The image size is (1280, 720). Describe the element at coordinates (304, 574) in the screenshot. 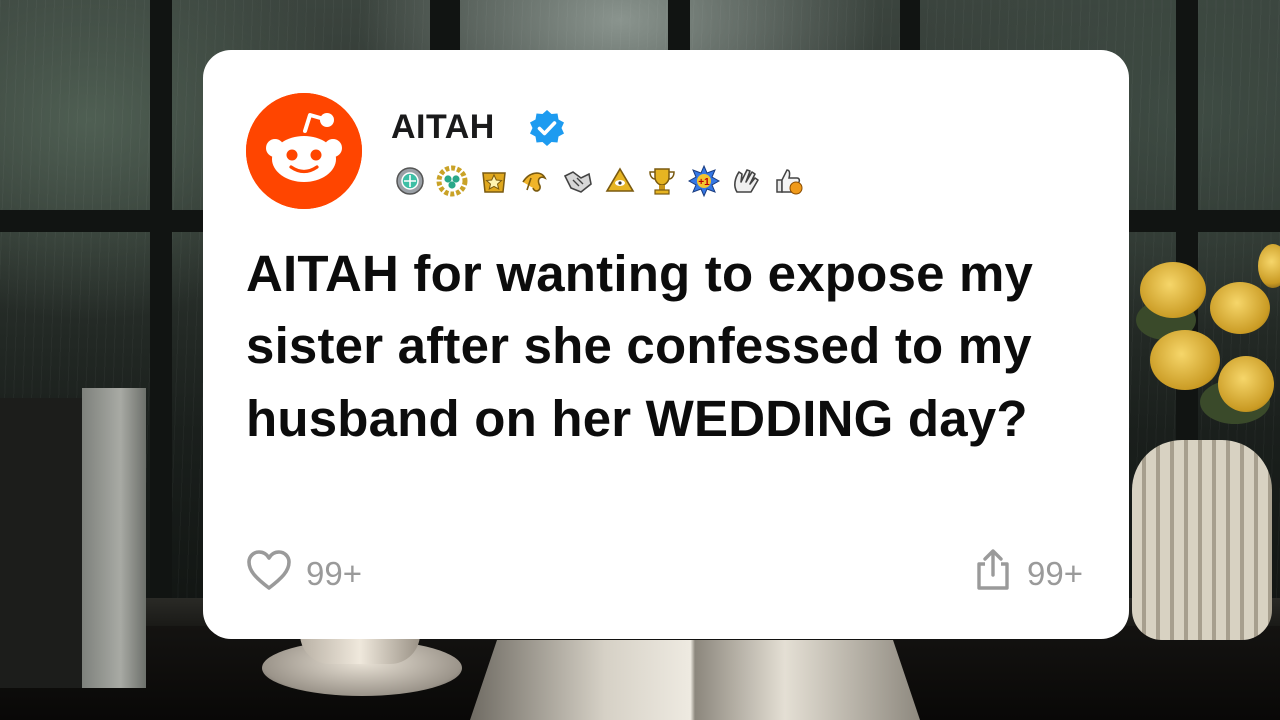

I see `like-button: 99+` at that location.